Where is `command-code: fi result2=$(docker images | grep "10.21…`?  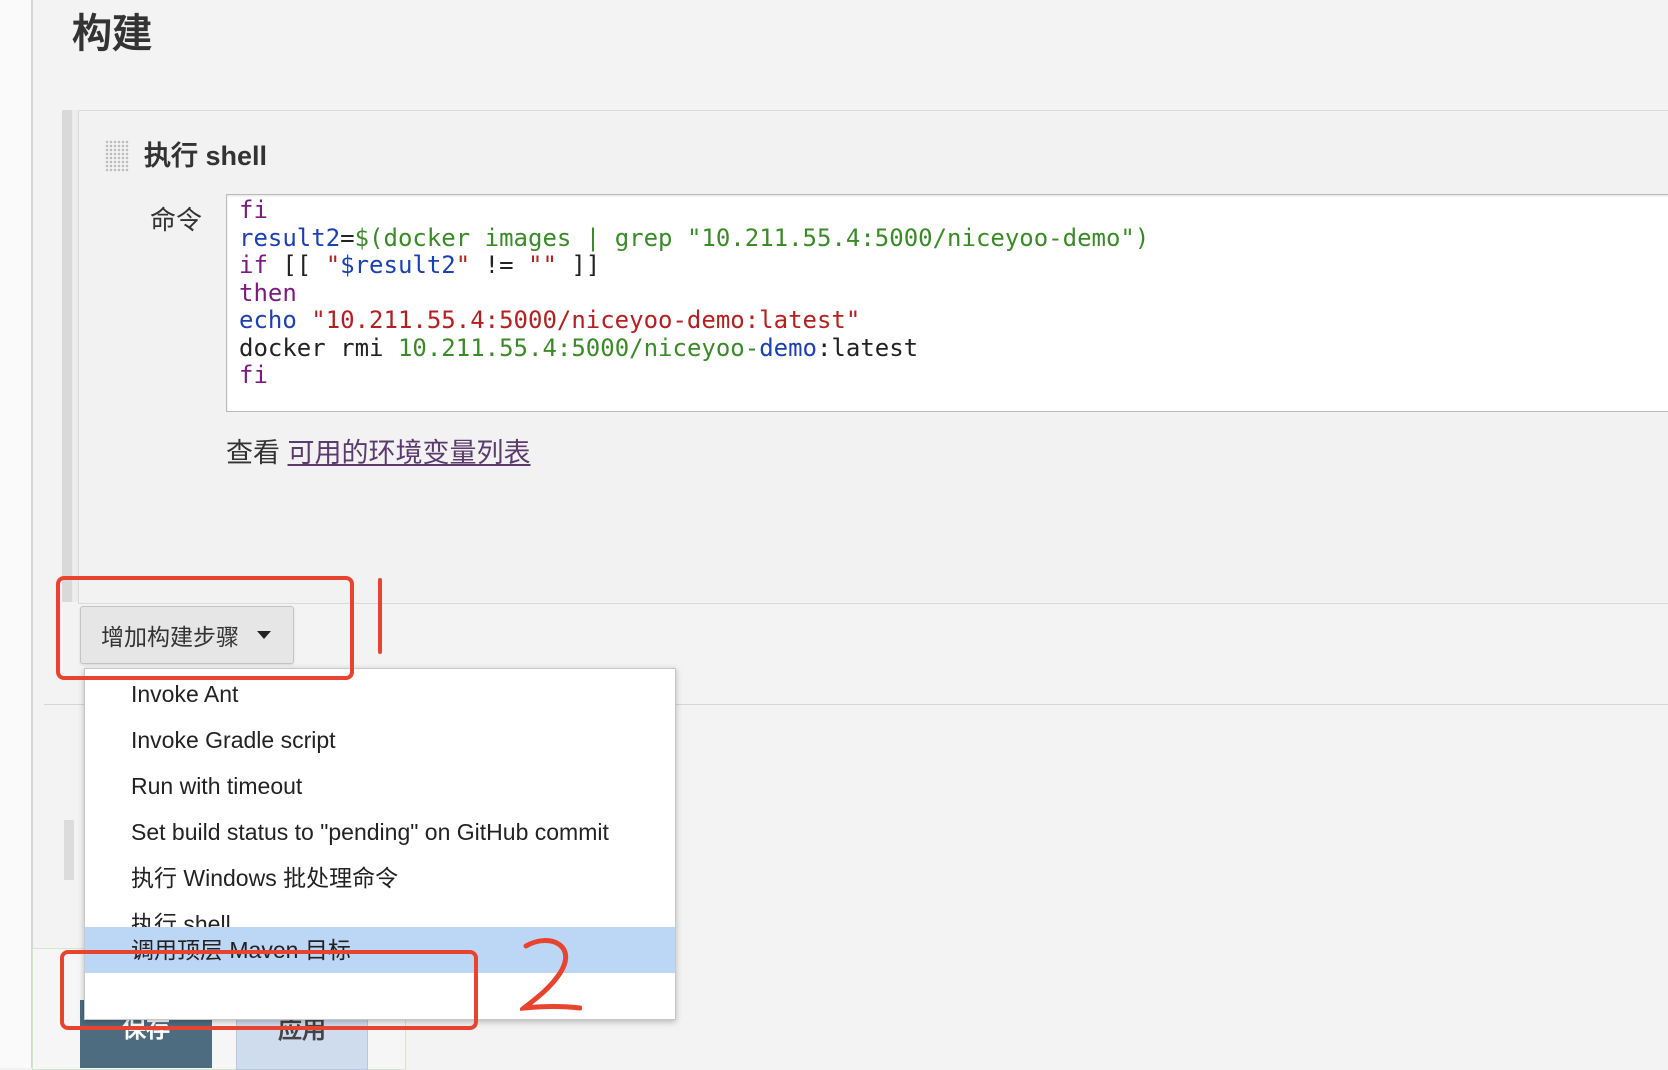
command-code: fi result2=$(docker images | grep "10.21… is located at coordinates (694, 293).